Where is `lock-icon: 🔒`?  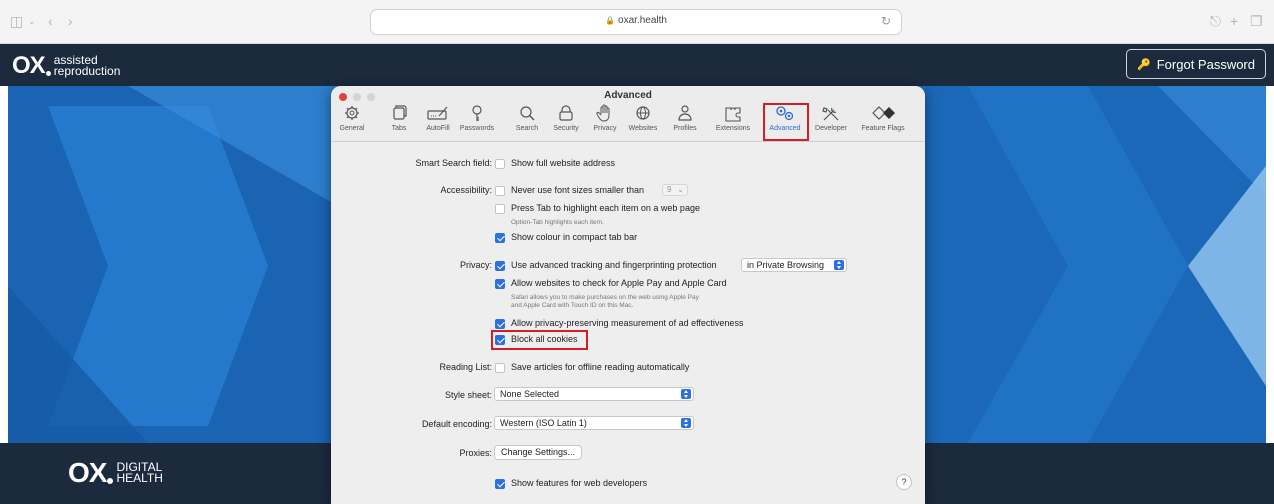 lock-icon: 🔒 is located at coordinates (610, 20).